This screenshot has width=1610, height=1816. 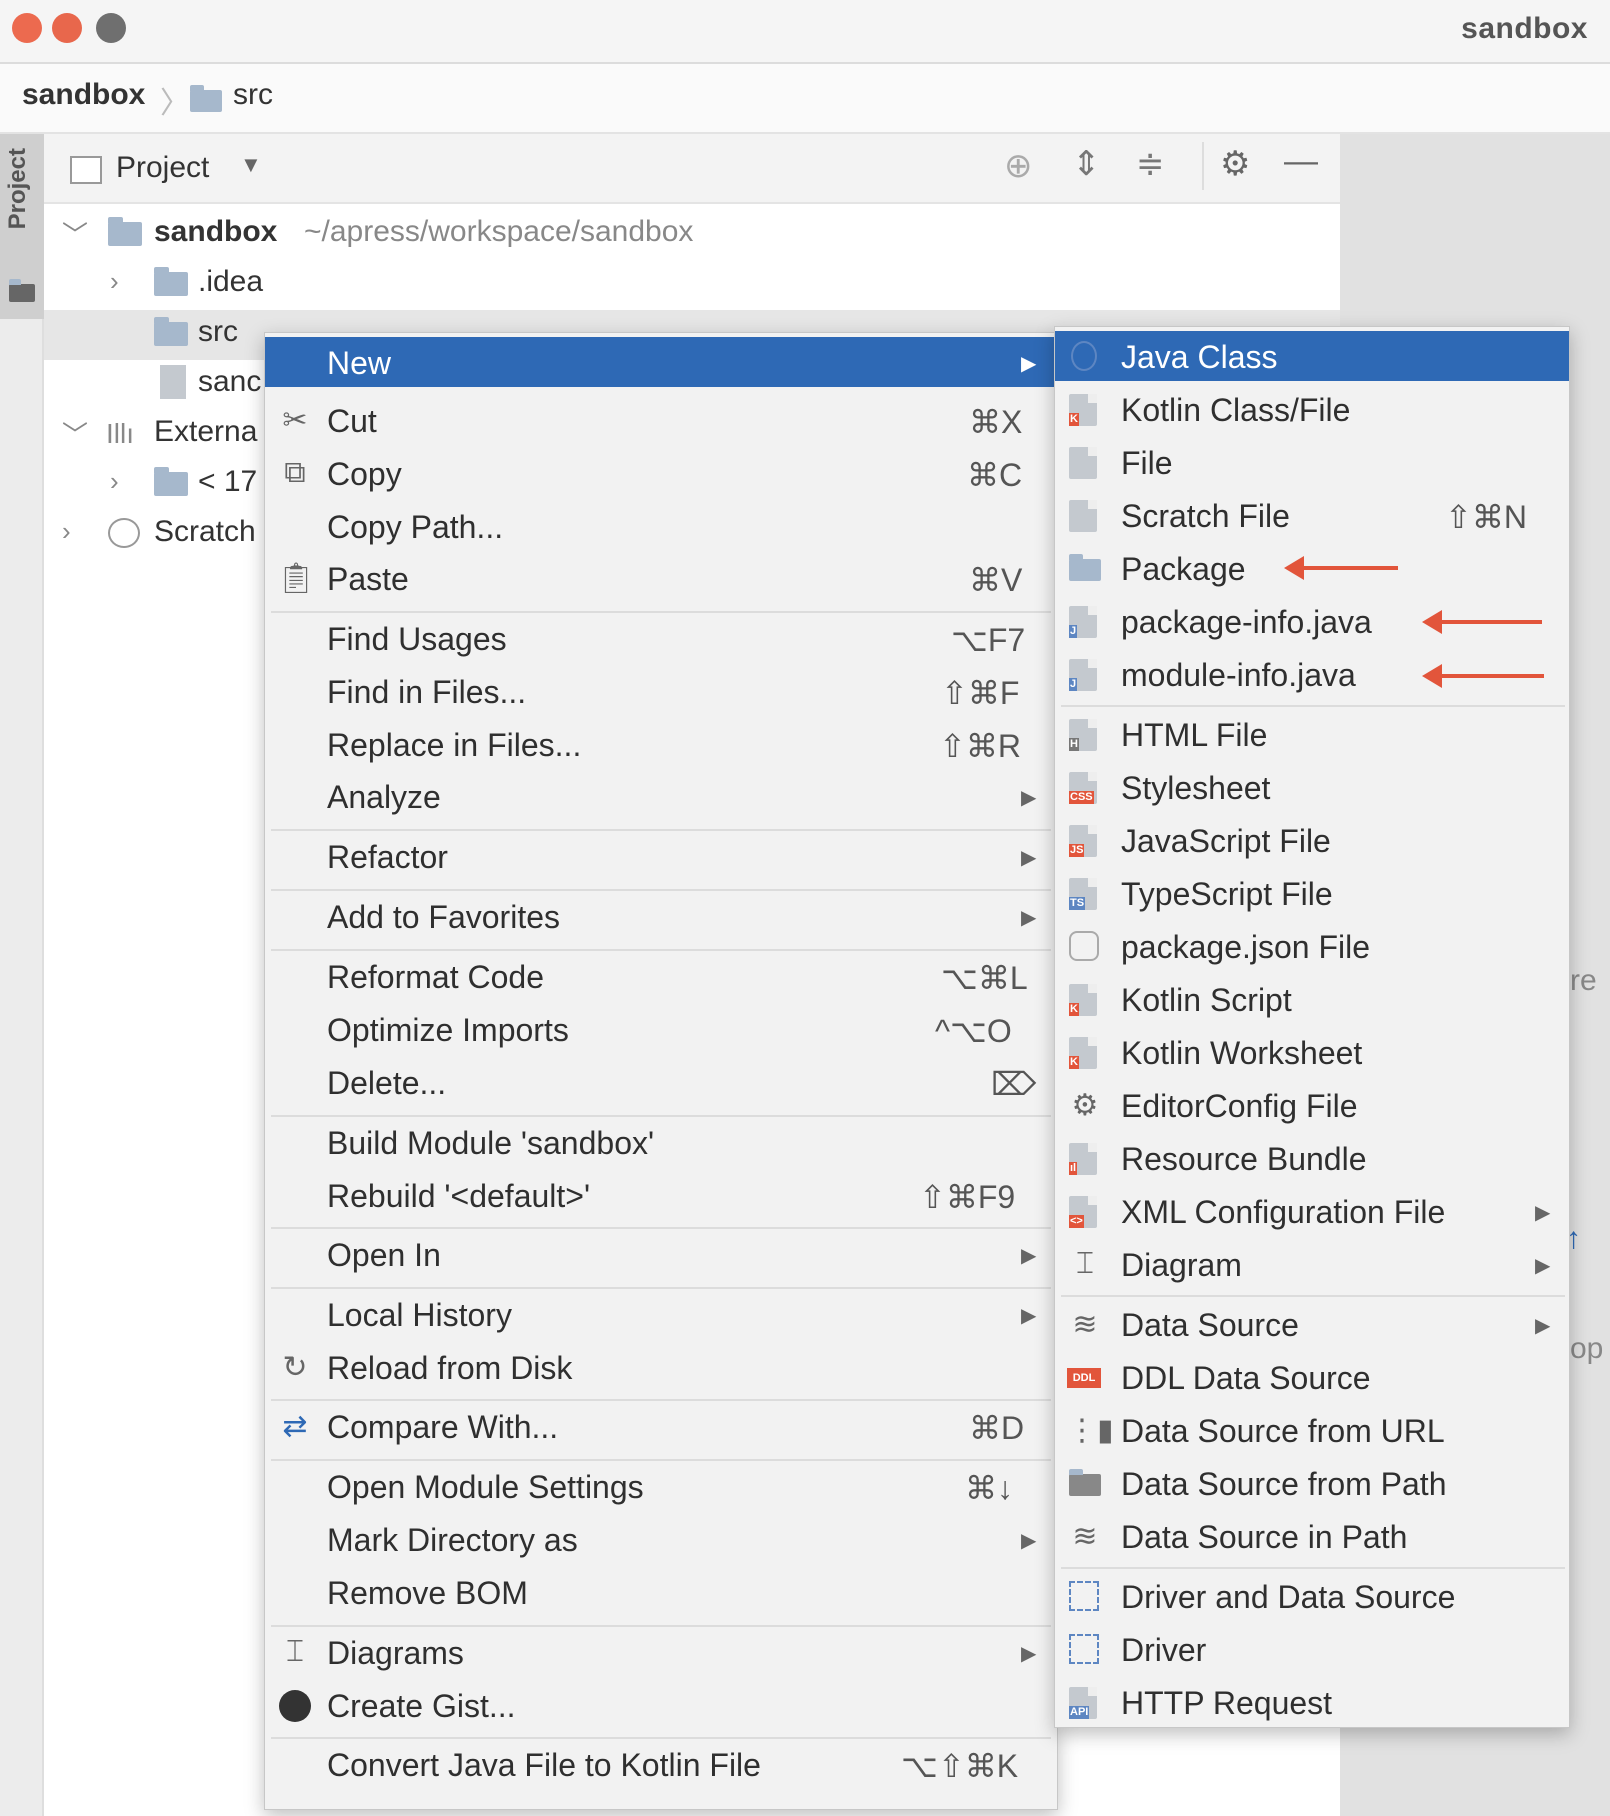 I want to click on menu-item-rebuild: Rebuild '<default>' ⇧⌘F9, so click(x=661, y=1195).